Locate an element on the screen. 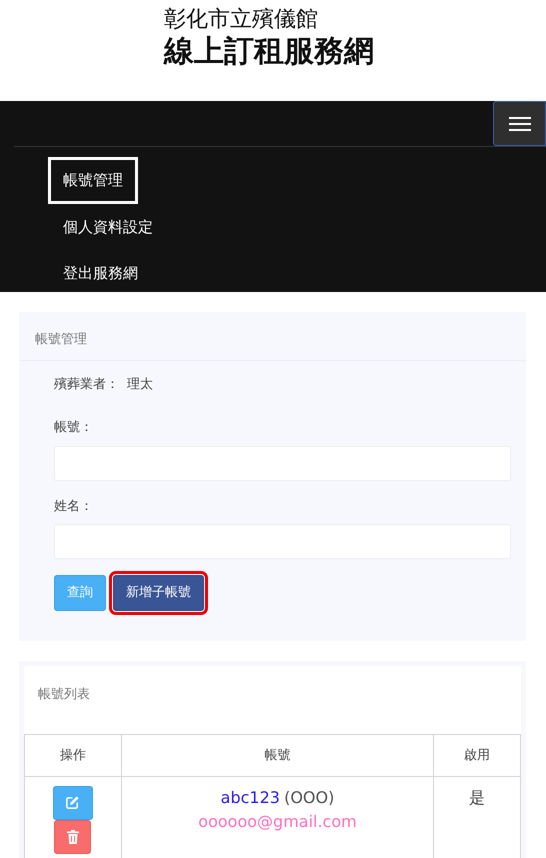 Image resolution: width=546 pixels, height=858 pixels. panel-title: 帳號列表 is located at coordinates (64, 695).